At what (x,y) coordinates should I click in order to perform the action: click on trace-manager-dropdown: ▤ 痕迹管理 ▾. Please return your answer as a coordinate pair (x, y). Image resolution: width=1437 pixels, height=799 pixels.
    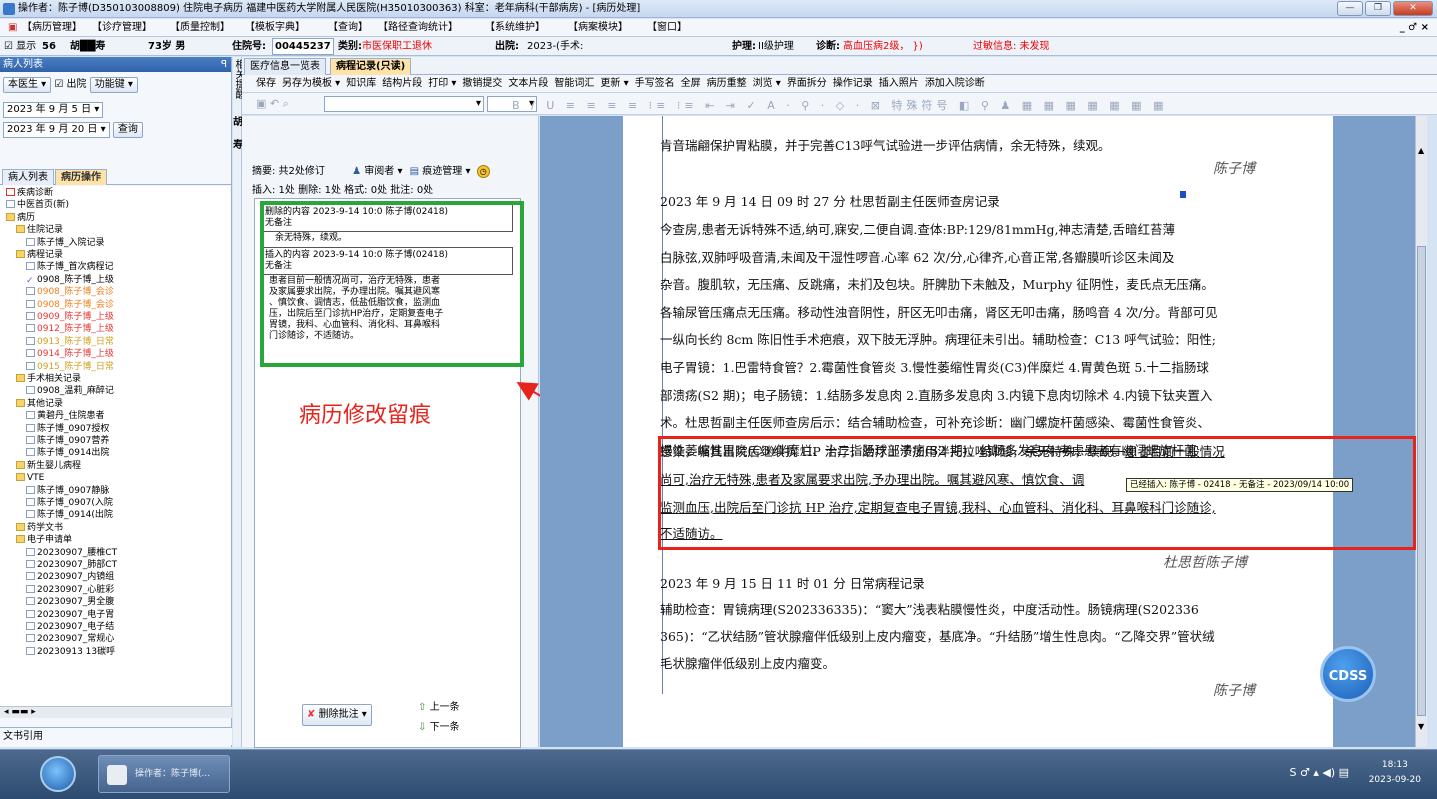
    Looking at the image, I should click on (440, 171).